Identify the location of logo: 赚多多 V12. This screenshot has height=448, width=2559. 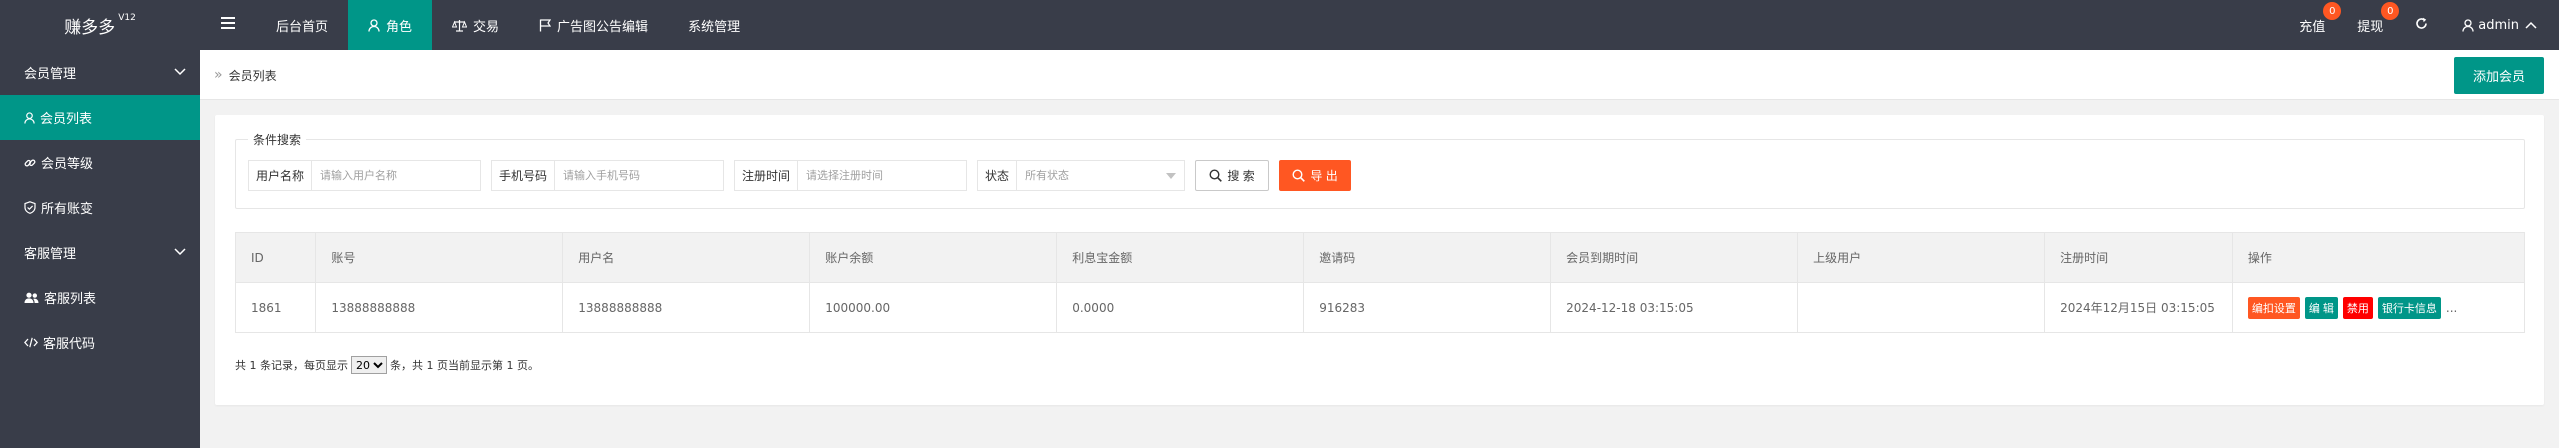
(100, 25).